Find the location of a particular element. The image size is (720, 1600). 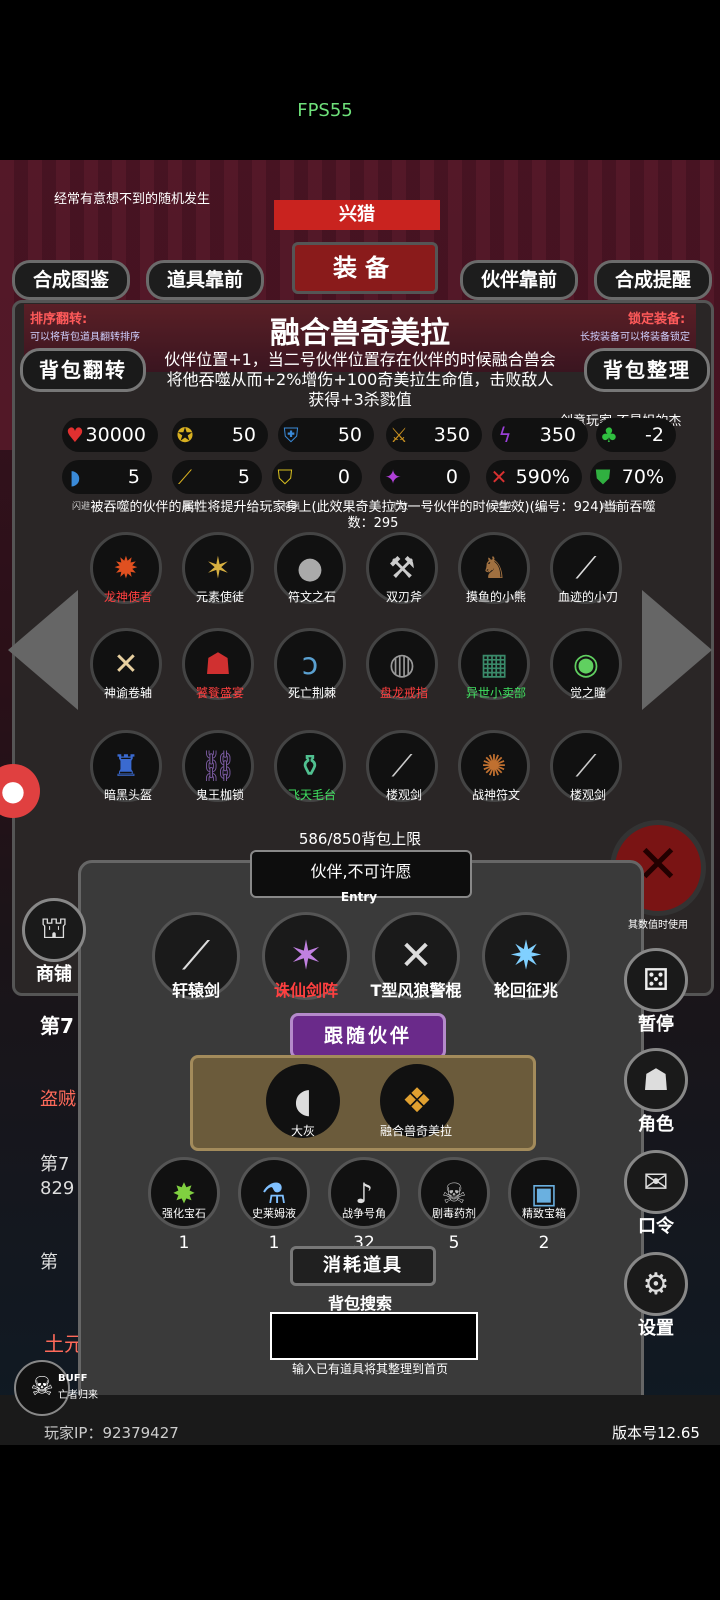

invincible-icon: ✦ is located at coordinates (393, 477).